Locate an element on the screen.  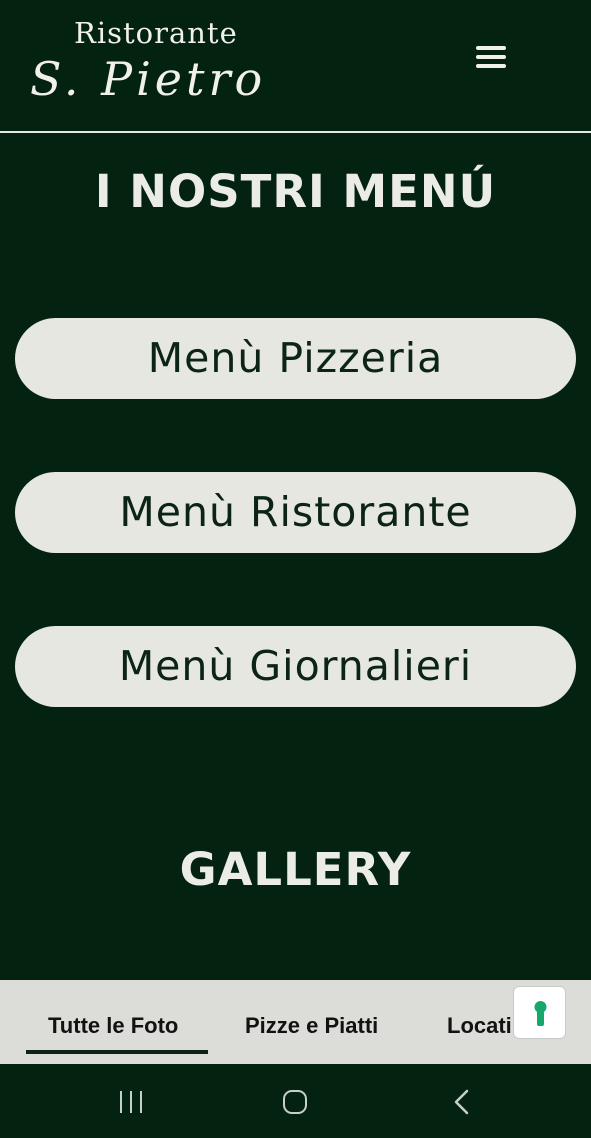
tab-pizze-e-piatti: Pizze e Piatti is located at coordinates (311, 1026).